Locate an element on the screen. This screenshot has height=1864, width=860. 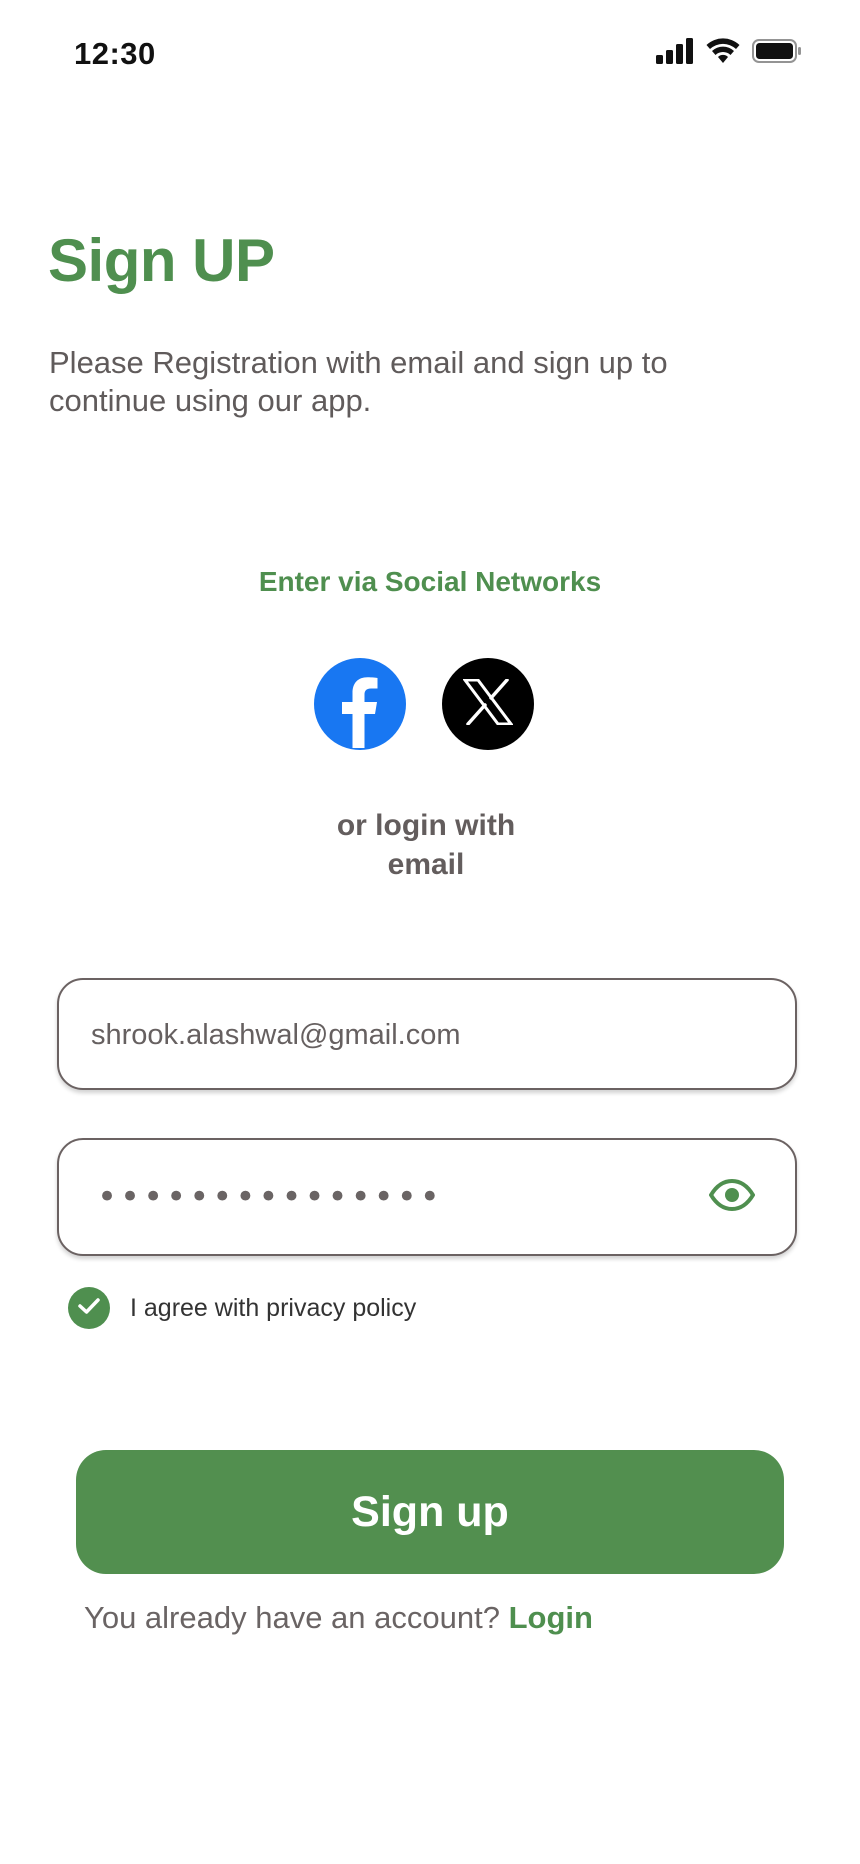
page-title: Sign UP is located at coordinates (161, 260).